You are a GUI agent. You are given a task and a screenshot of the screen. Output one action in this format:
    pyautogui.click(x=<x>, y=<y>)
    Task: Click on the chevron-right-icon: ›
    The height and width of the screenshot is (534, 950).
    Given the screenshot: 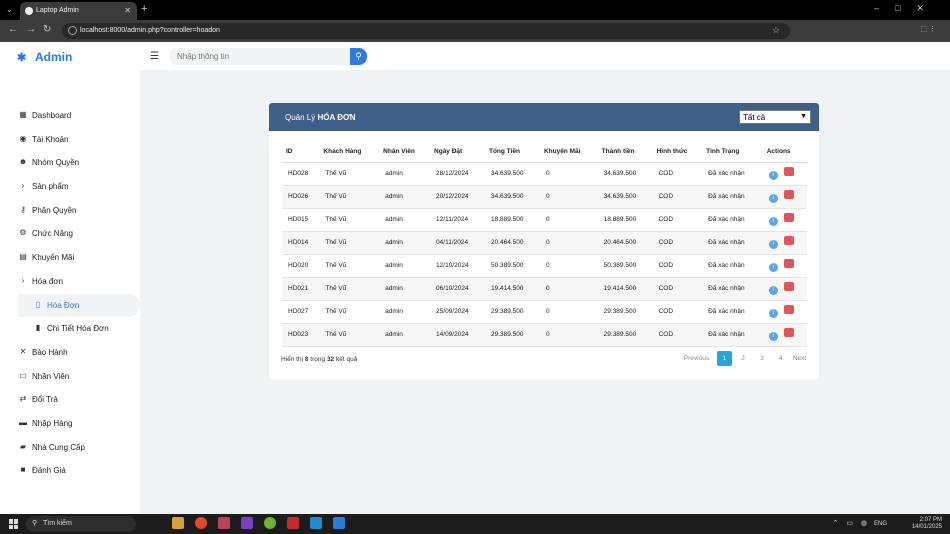 What is the action you would take?
    pyautogui.click(x=23, y=280)
    